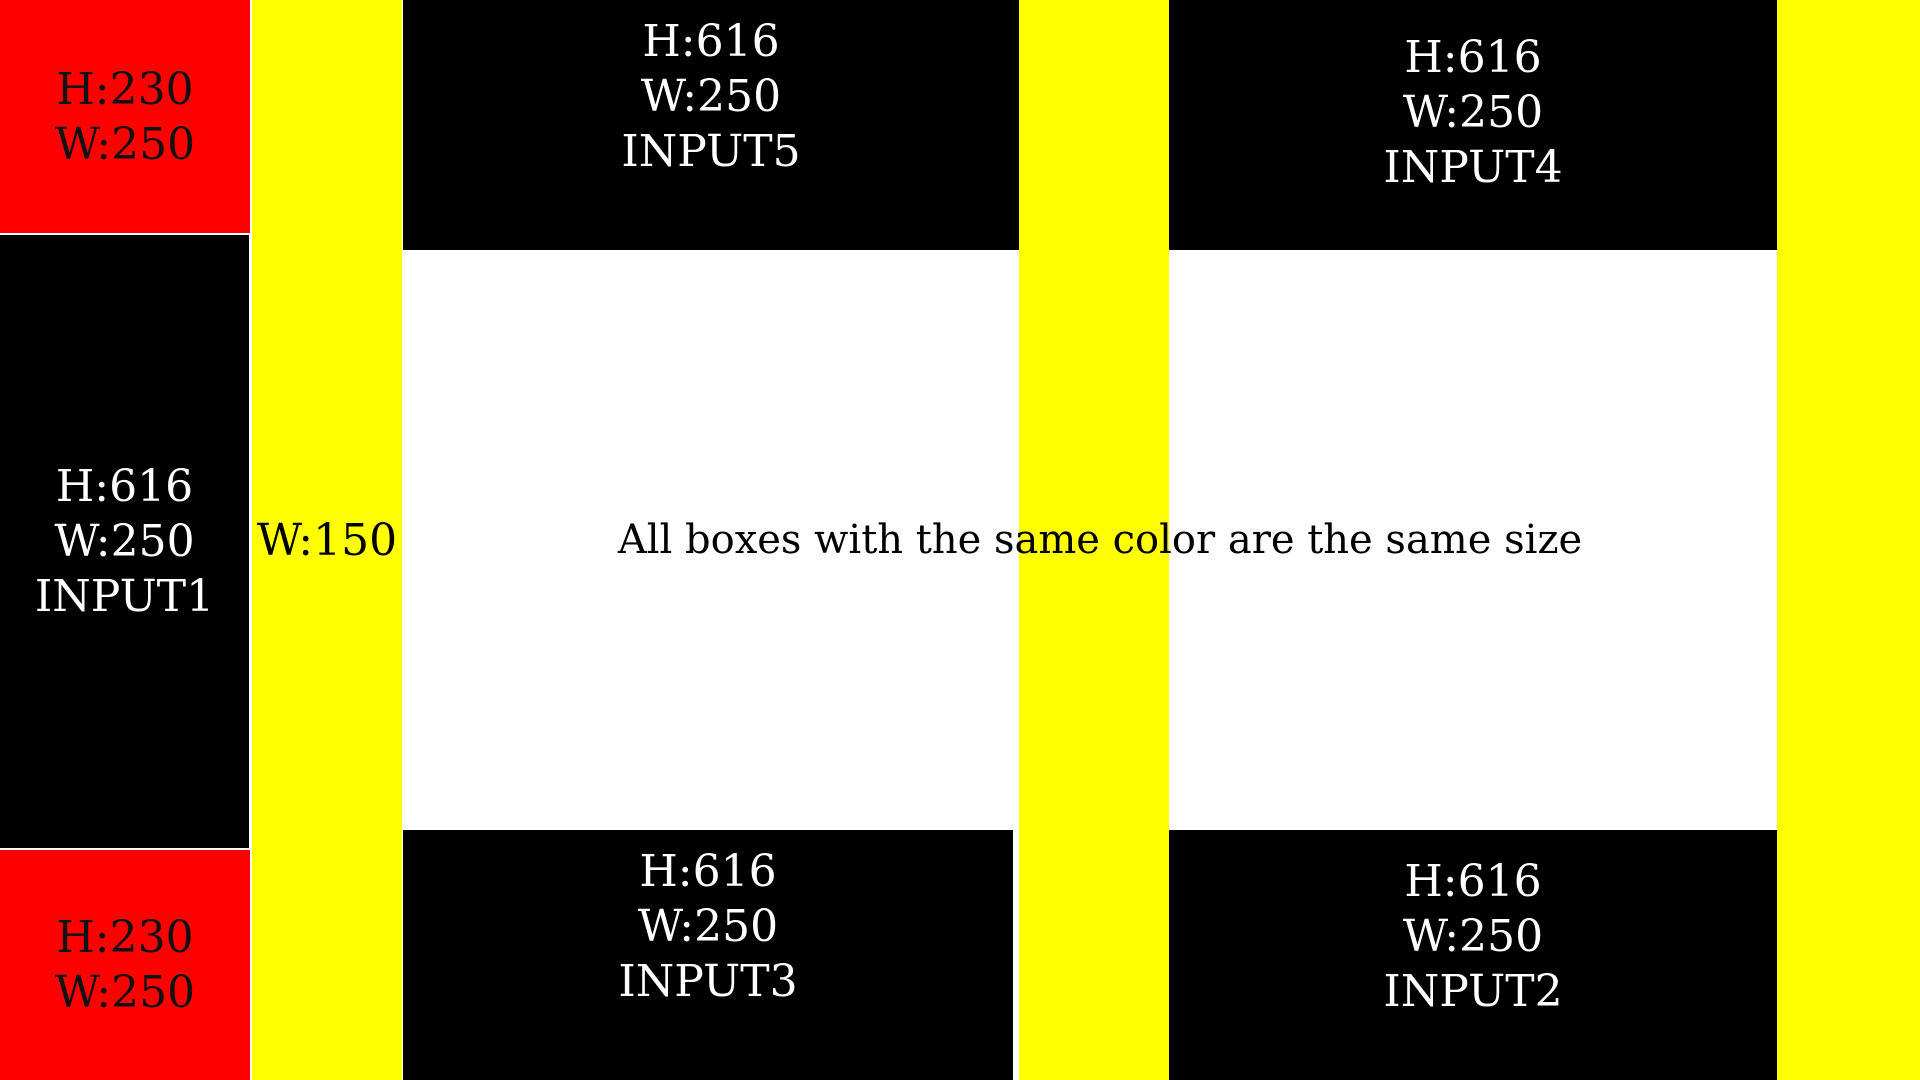  Describe the element at coordinates (124, 596) in the screenshot. I see `input1-name-label: INPUT1` at that location.